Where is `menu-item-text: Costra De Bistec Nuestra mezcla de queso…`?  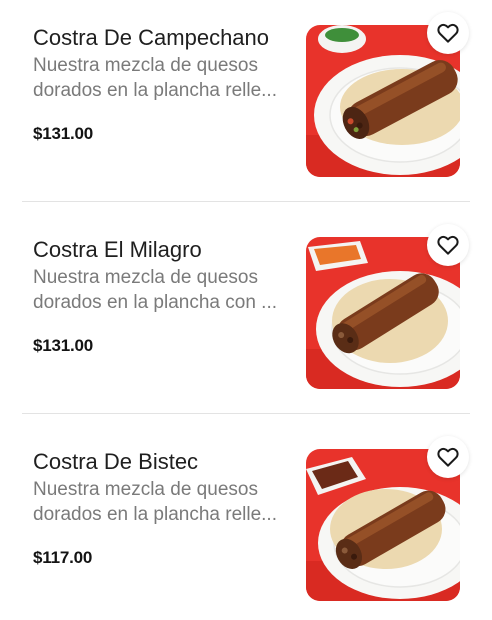 menu-item-text: Costra De Bistec Nuestra mezcla de queso… is located at coordinates (165, 508).